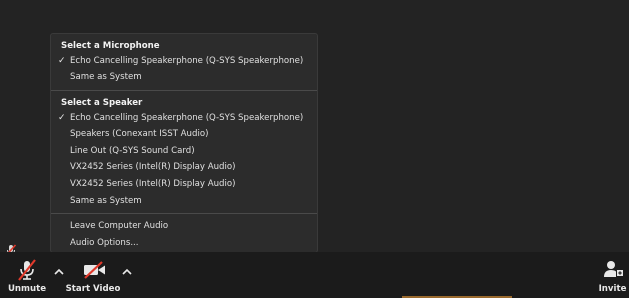 The image size is (629, 298). I want to click on chevron-up-icon, so click(127, 271).